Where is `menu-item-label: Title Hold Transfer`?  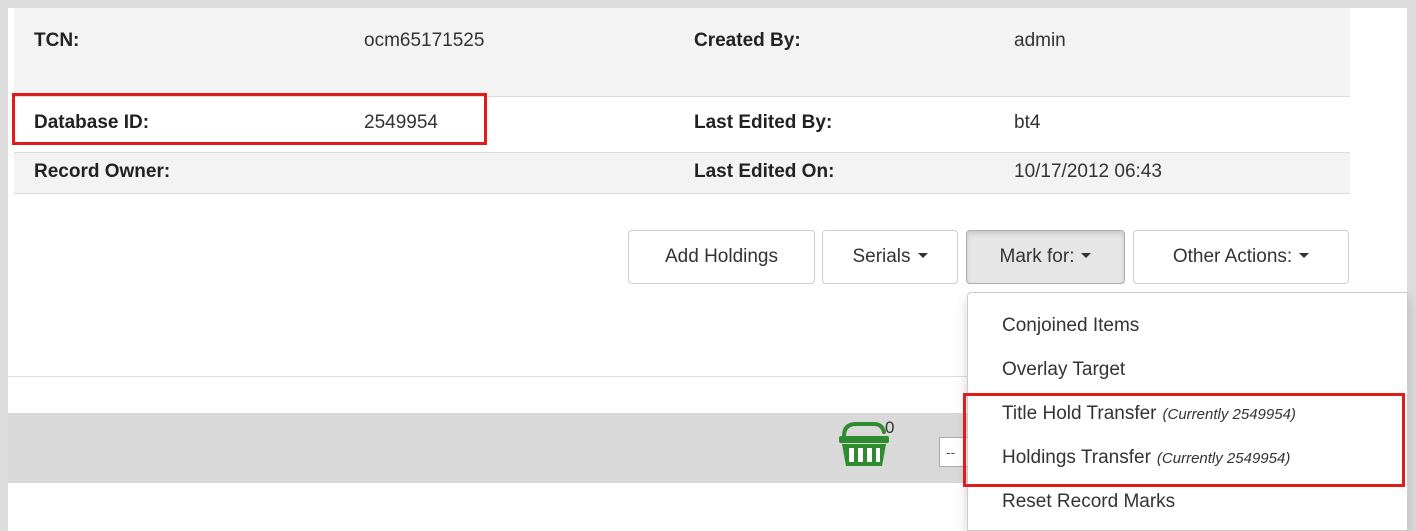 menu-item-label: Title Hold Transfer is located at coordinates (1079, 413).